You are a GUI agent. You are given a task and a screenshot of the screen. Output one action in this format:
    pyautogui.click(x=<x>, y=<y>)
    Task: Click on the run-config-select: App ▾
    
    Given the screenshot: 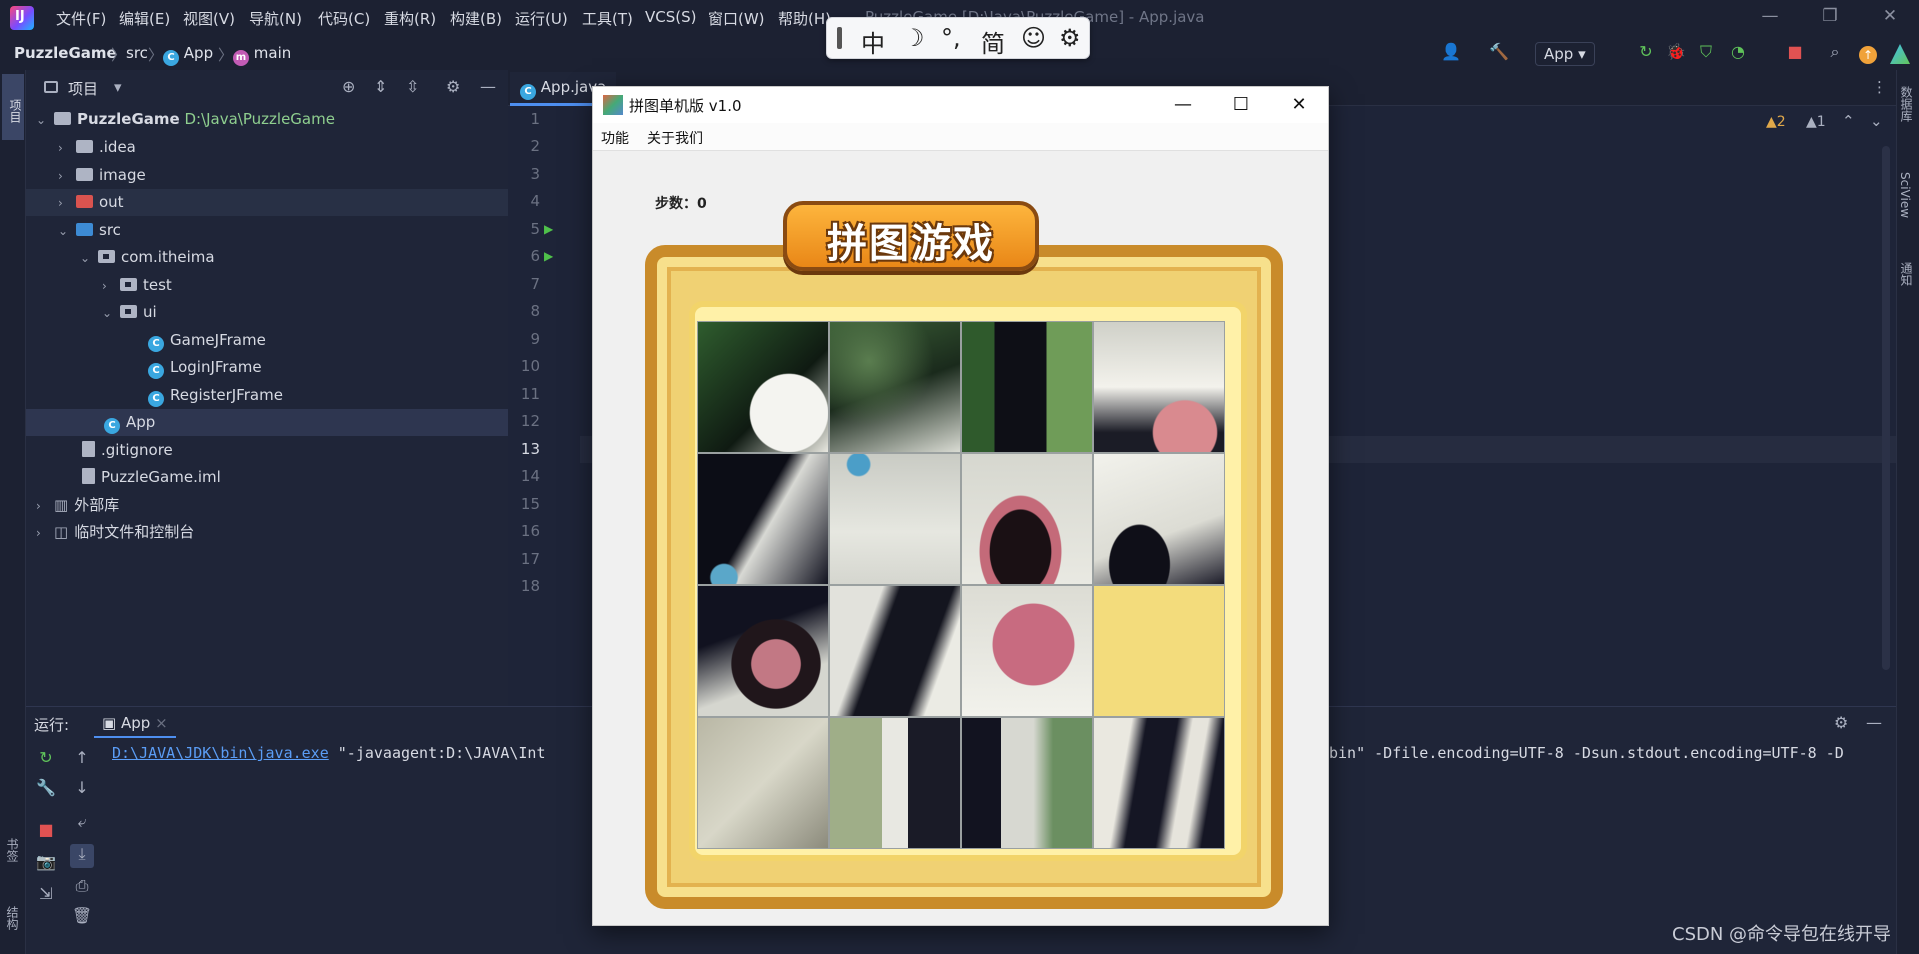 What is the action you would take?
    pyautogui.click(x=1565, y=54)
    